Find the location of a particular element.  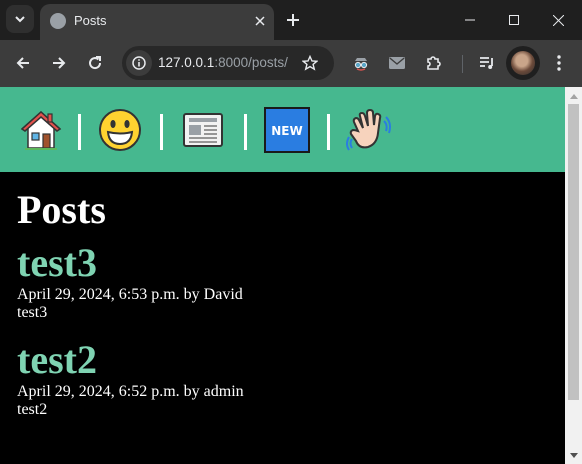

info-icon is located at coordinates (139, 63).